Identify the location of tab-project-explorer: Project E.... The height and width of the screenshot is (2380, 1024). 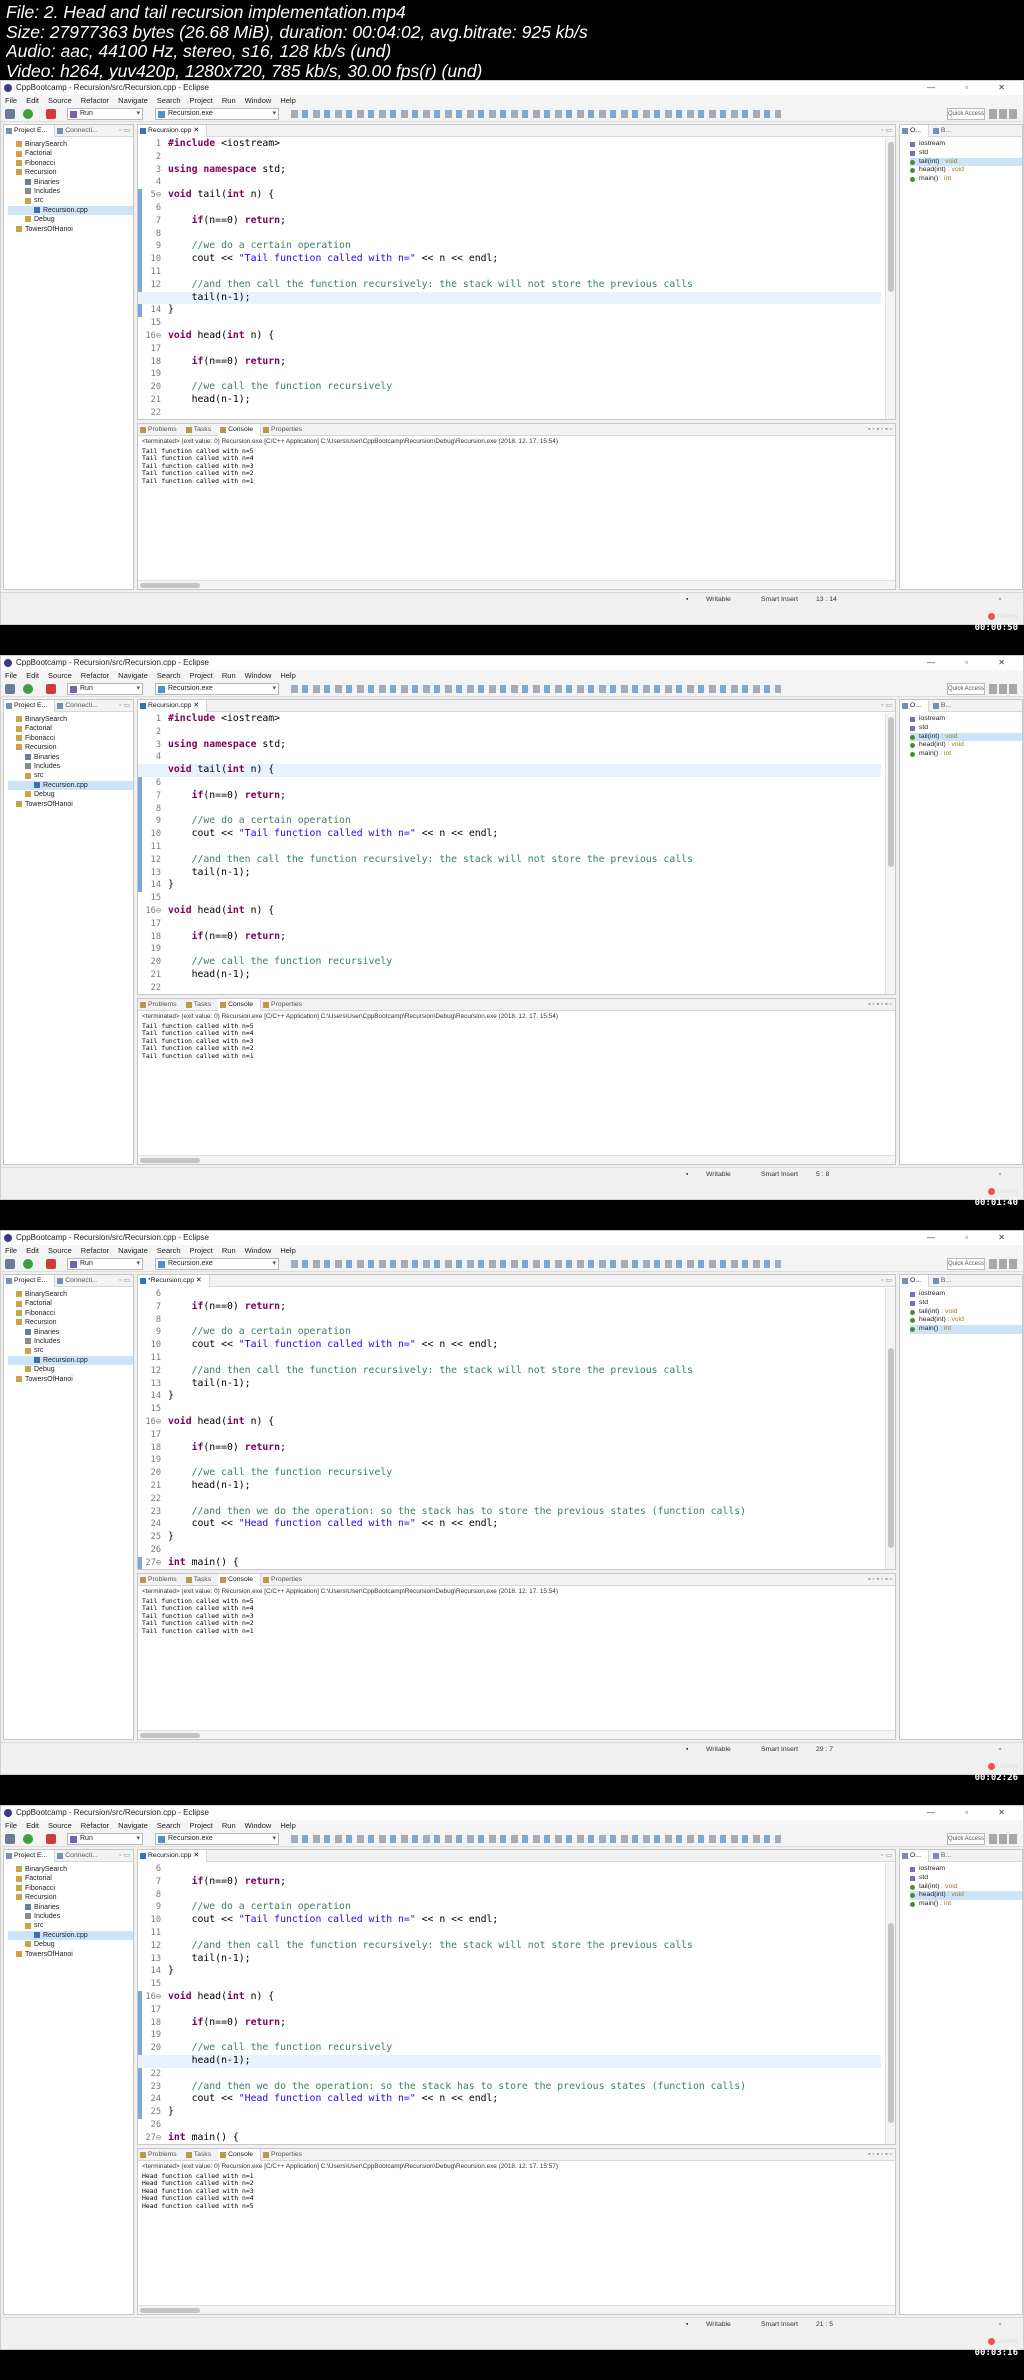
(30, 1856).